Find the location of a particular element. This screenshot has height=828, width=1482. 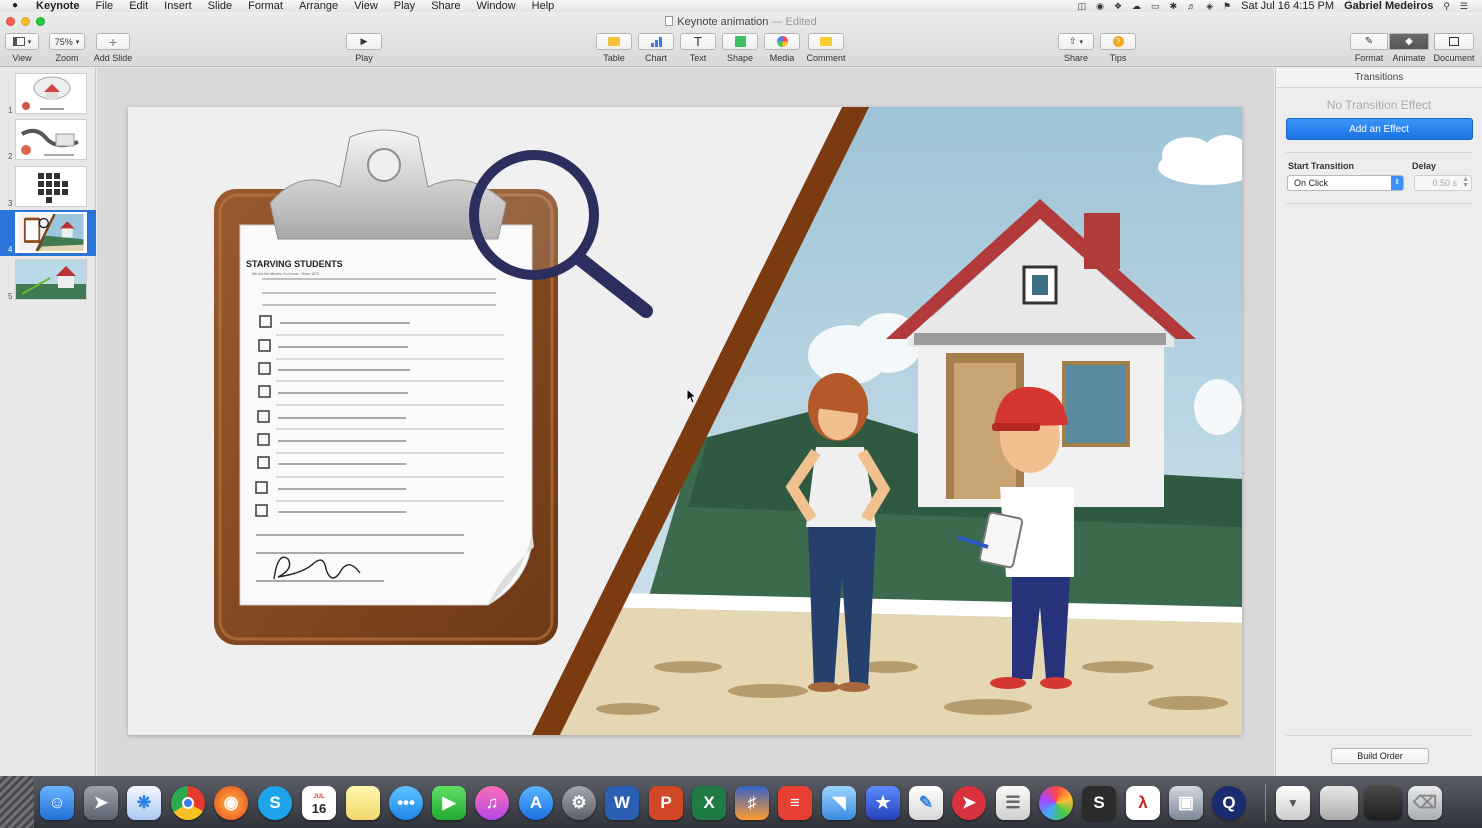

menu-slide: Slide is located at coordinates (220, 6).